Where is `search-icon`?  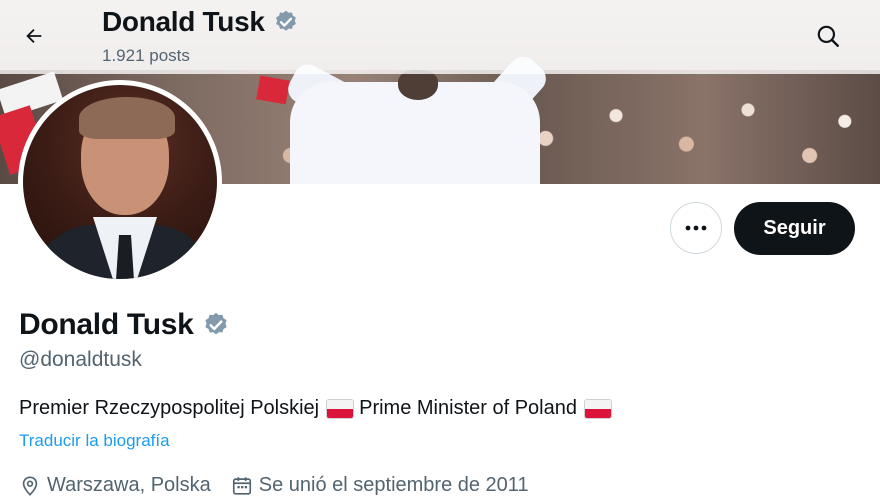
search-icon is located at coordinates (828, 36).